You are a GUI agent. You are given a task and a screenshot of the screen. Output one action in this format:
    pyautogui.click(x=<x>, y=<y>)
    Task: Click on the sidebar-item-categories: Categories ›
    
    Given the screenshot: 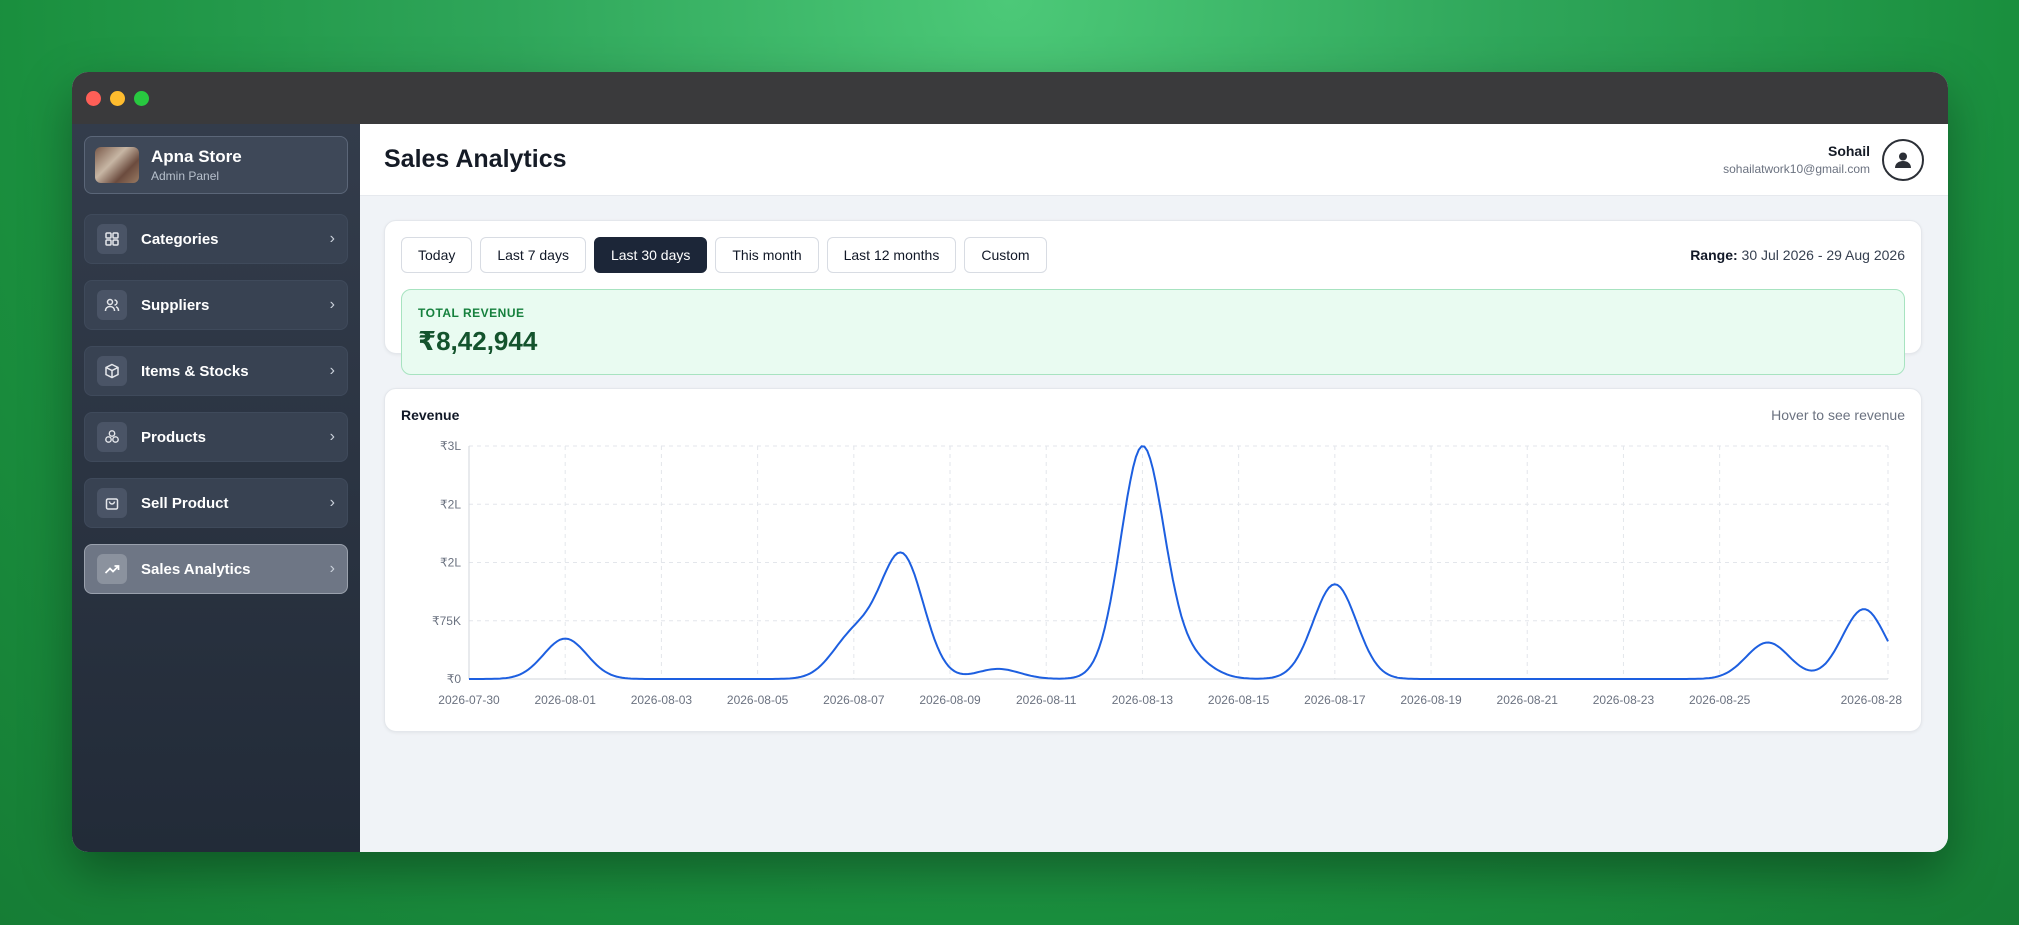 What is the action you would take?
    pyautogui.click(x=216, y=239)
    